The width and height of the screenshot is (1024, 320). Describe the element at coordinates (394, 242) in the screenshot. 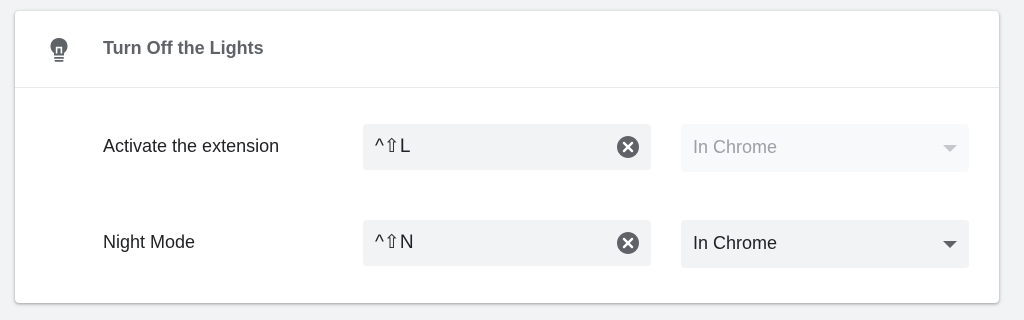

I see `shortcut-value: ^⇧N` at that location.